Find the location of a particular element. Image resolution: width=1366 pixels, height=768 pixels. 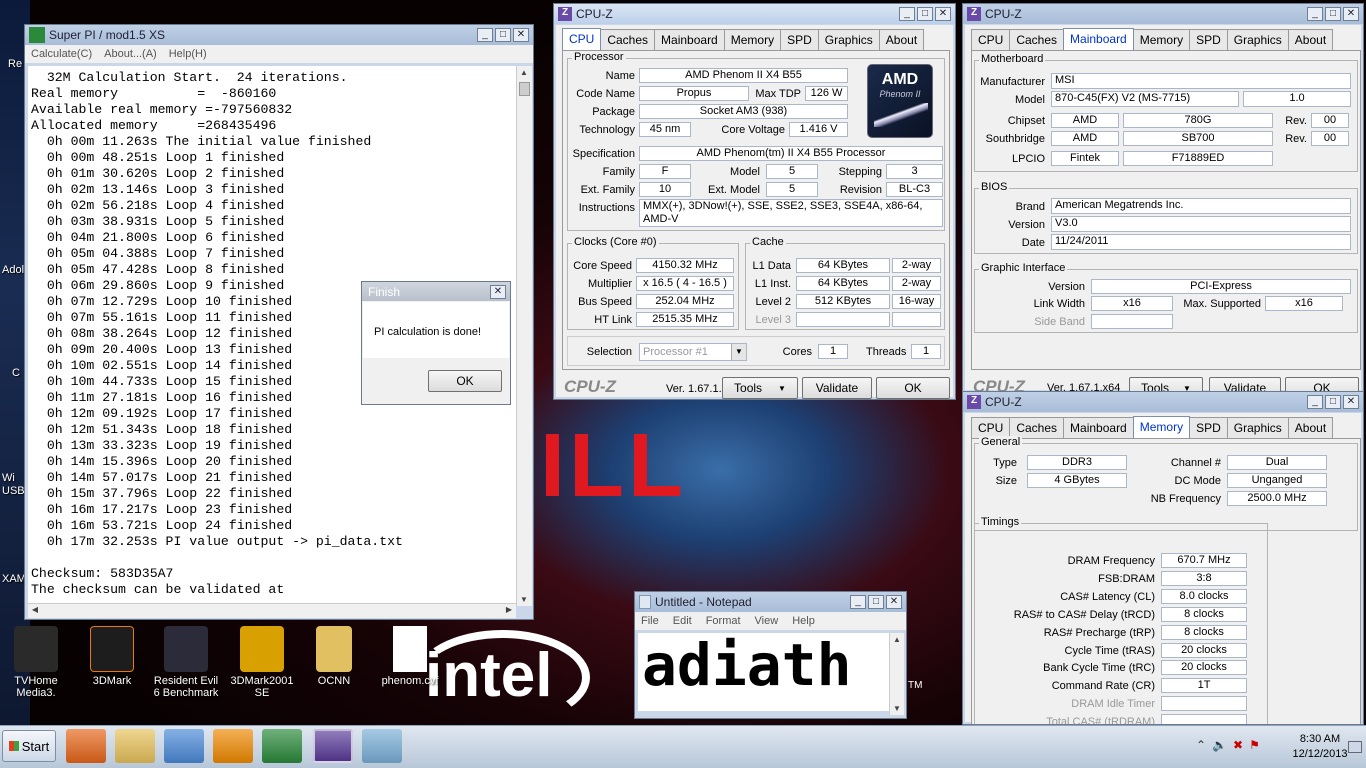

superpi-vertical-scrollbar: ▲ ▼ is located at coordinates (524, 336).